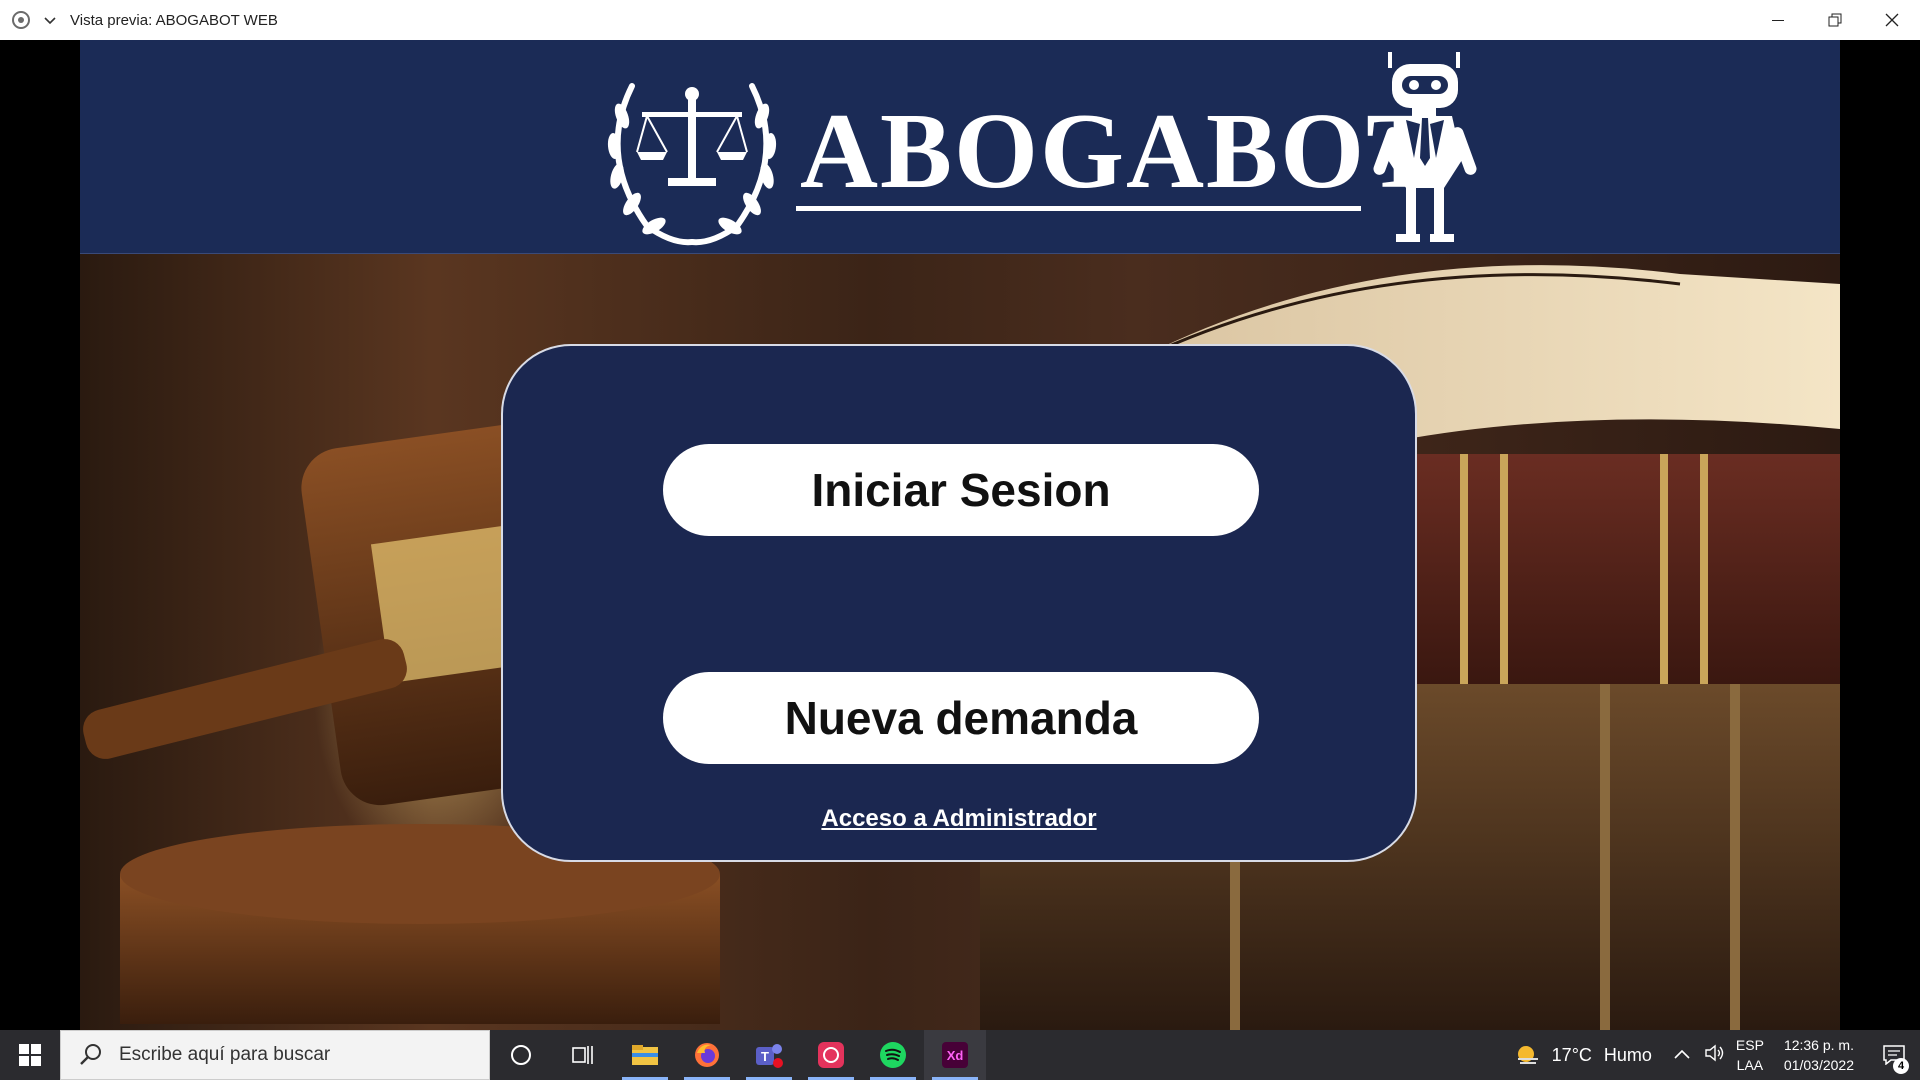 The height and width of the screenshot is (1080, 1920). Describe the element at coordinates (893, 1055) in the screenshot. I see `spotify-icon` at that location.